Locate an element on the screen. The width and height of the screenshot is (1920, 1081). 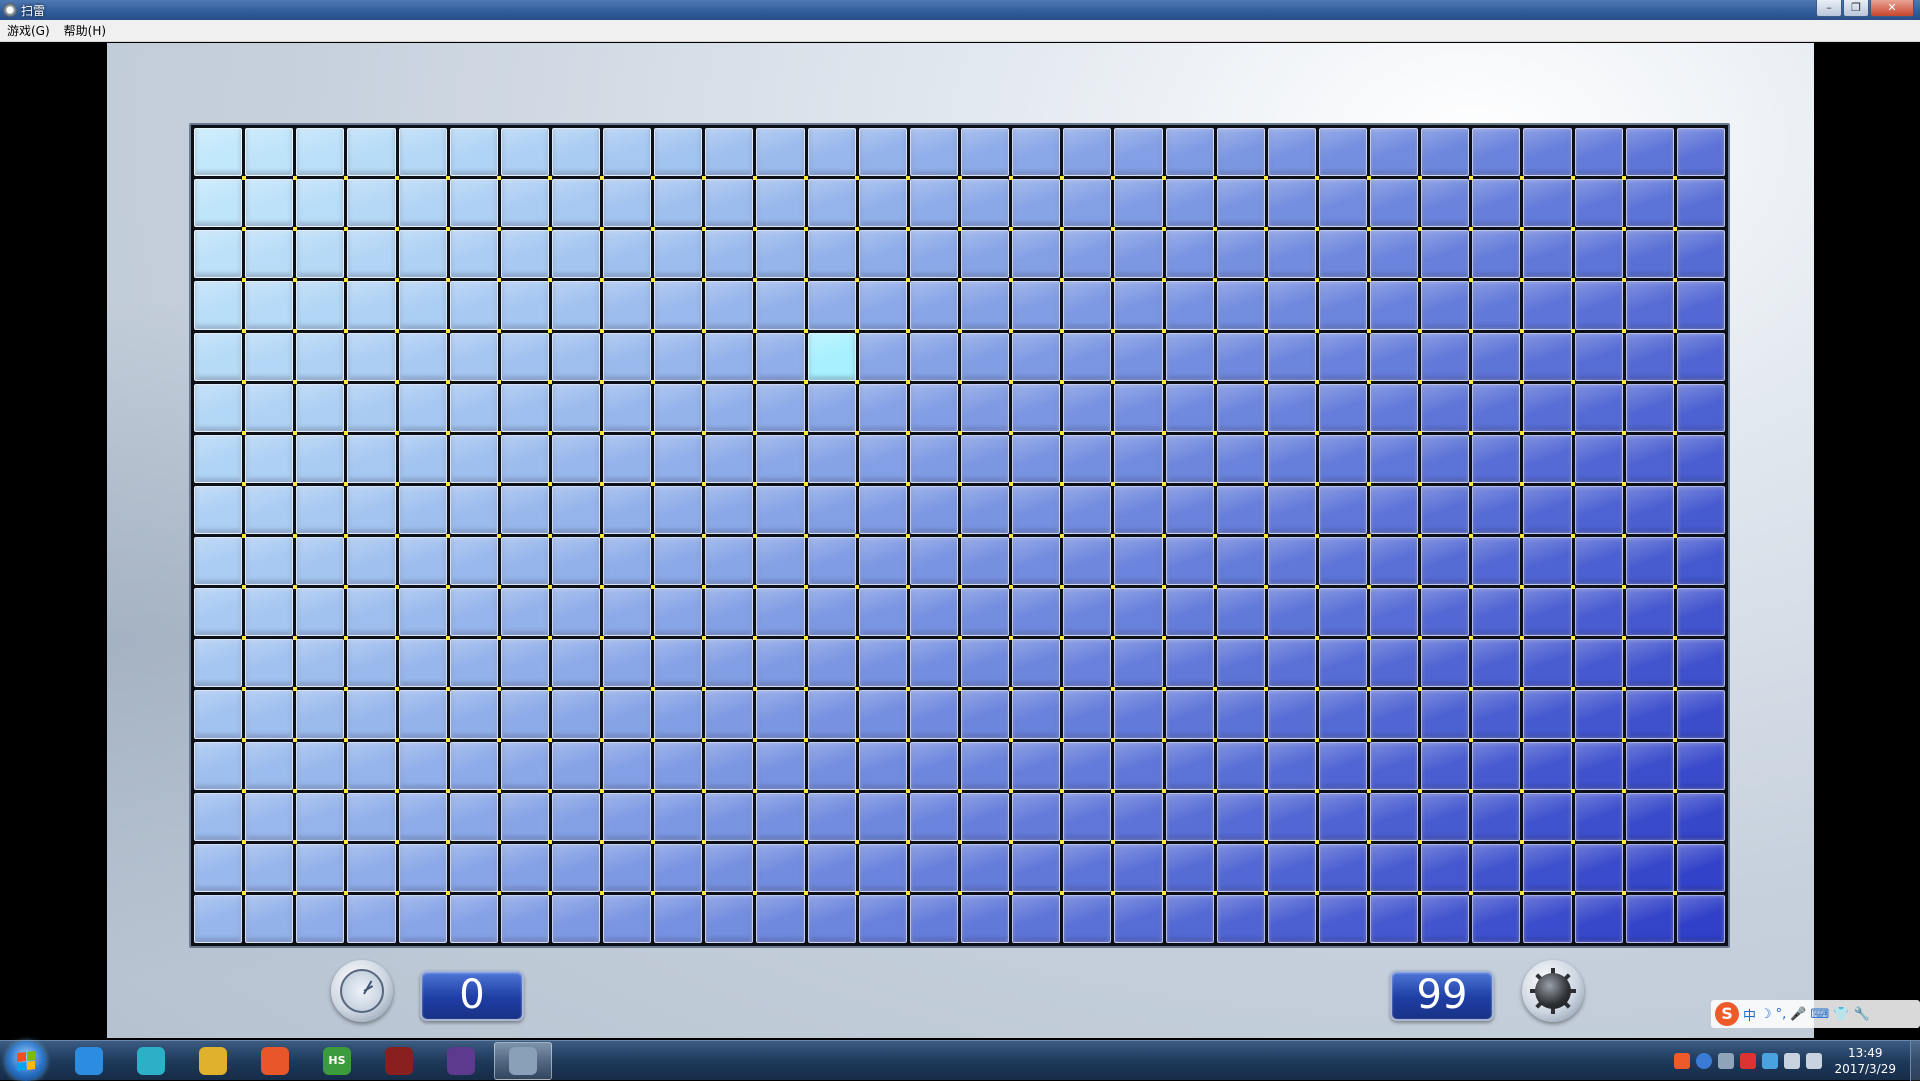
show-hidden-icons is located at coordinates (1726, 1061).